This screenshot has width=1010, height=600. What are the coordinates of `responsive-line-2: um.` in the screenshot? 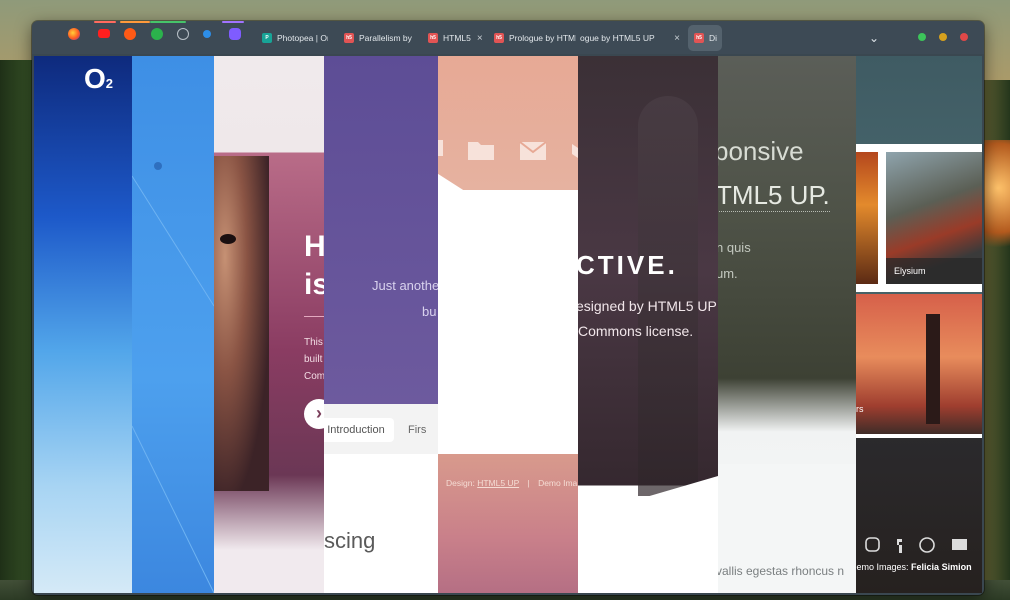 It's located at (728, 273).